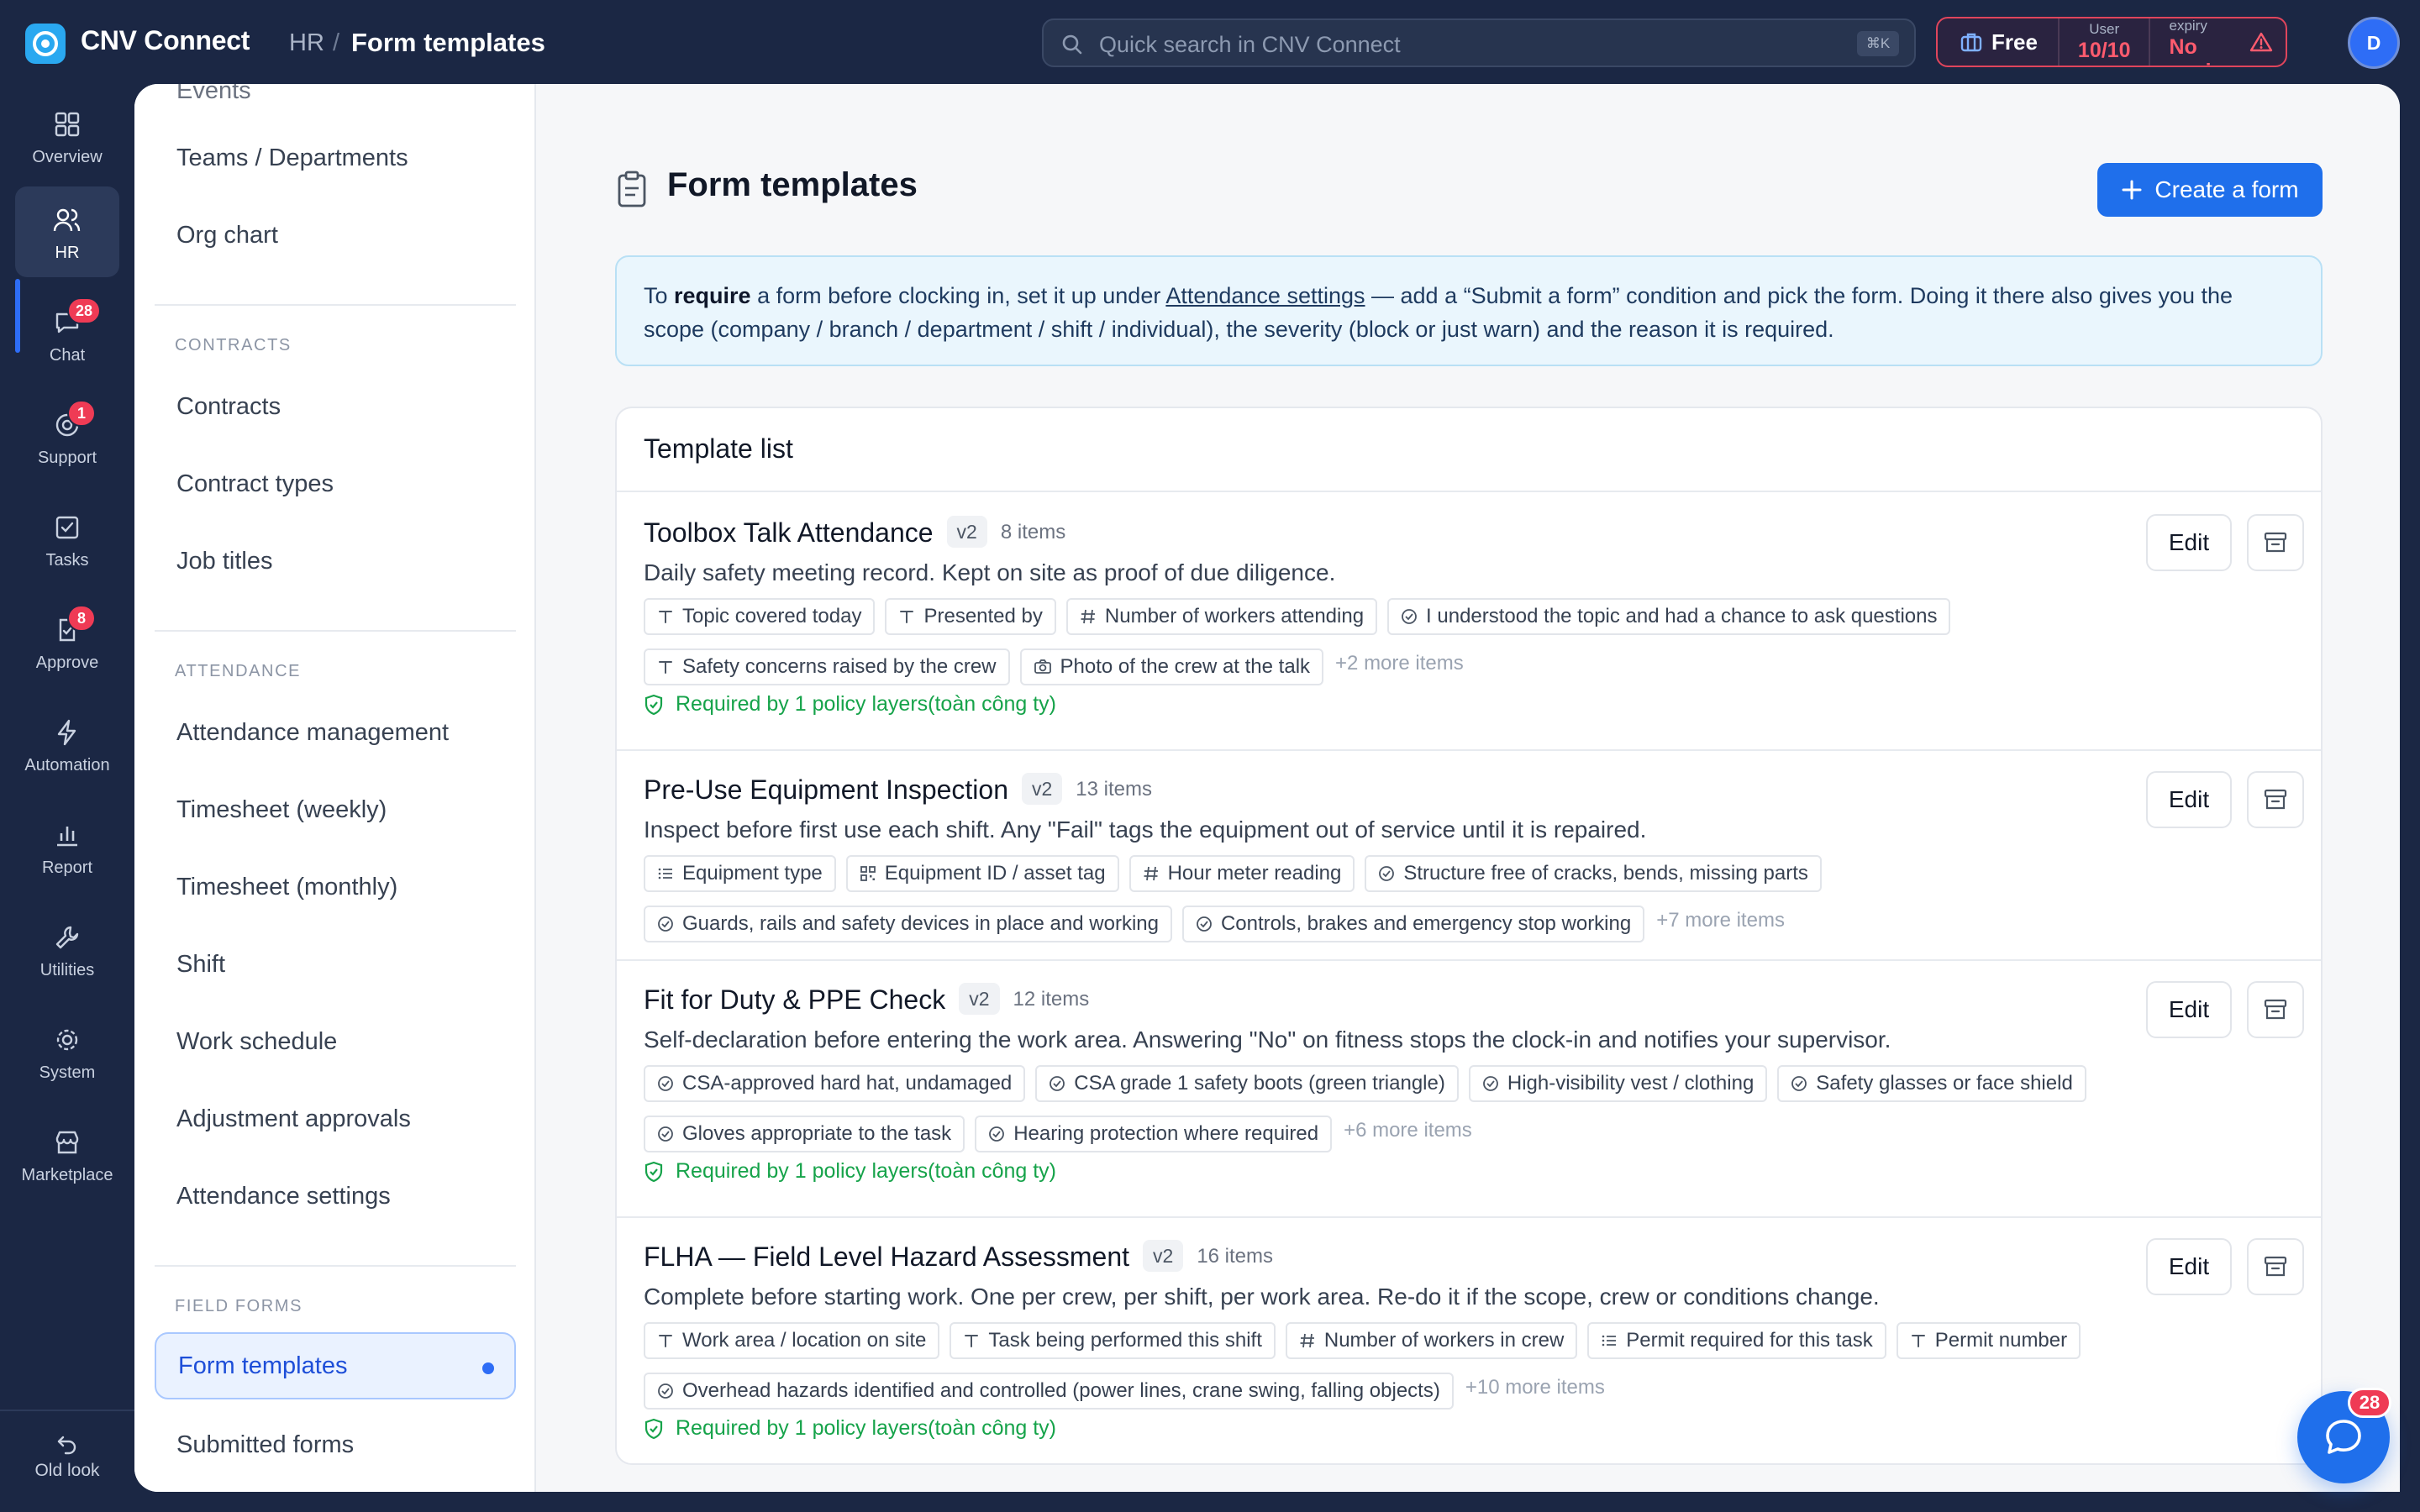 The height and width of the screenshot is (1512, 2420). Describe the element at coordinates (336, 561) in the screenshot. I see `subnav-item-job-titles: Job titles` at that location.